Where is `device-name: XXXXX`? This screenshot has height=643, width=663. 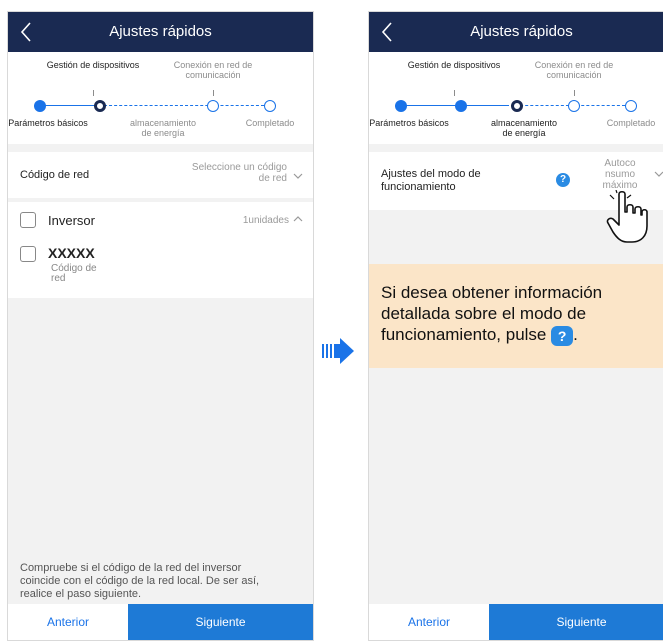
device-name: XXXXX is located at coordinates (71, 253).